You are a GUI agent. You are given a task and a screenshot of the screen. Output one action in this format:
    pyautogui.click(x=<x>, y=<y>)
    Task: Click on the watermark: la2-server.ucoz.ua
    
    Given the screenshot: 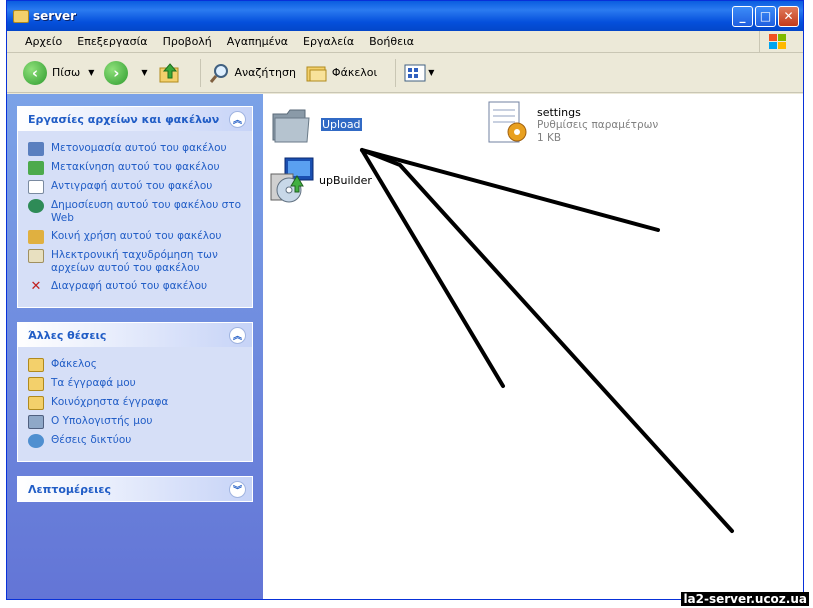 What is the action you would take?
    pyautogui.click(x=745, y=599)
    